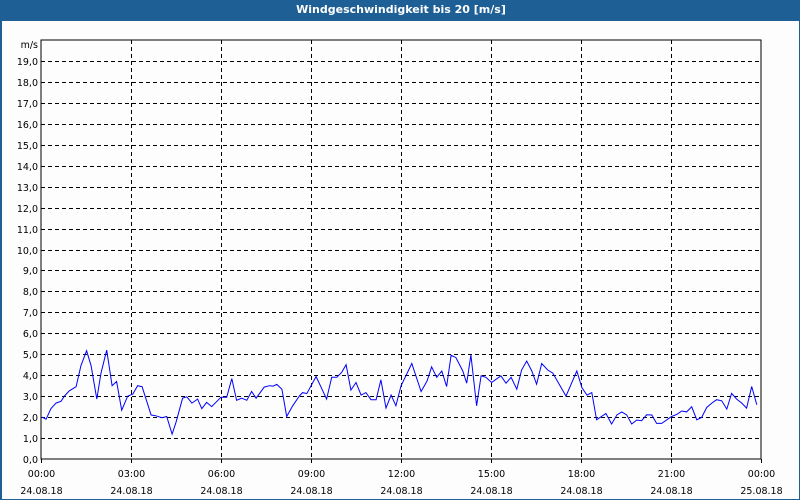  What do you see at coordinates (29, 45) in the screenshot?
I see `y-axis-unit: m/s` at bounding box center [29, 45].